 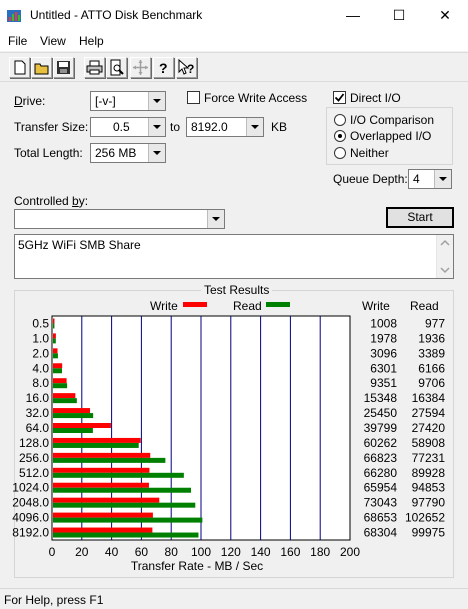 What do you see at coordinates (30, 518) in the screenshot?
I see `y-tick-label: 4096.0` at bounding box center [30, 518].